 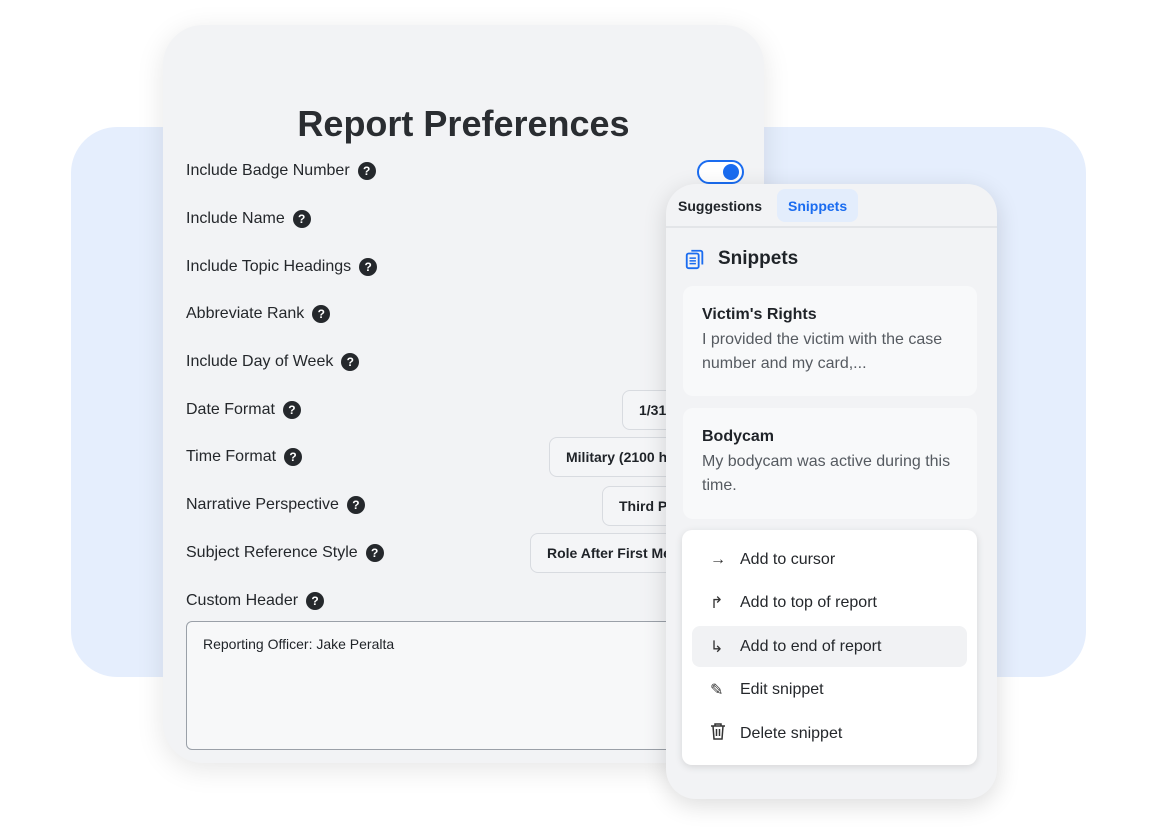 I want to click on snippet-title: Bodycam, so click(x=738, y=436).